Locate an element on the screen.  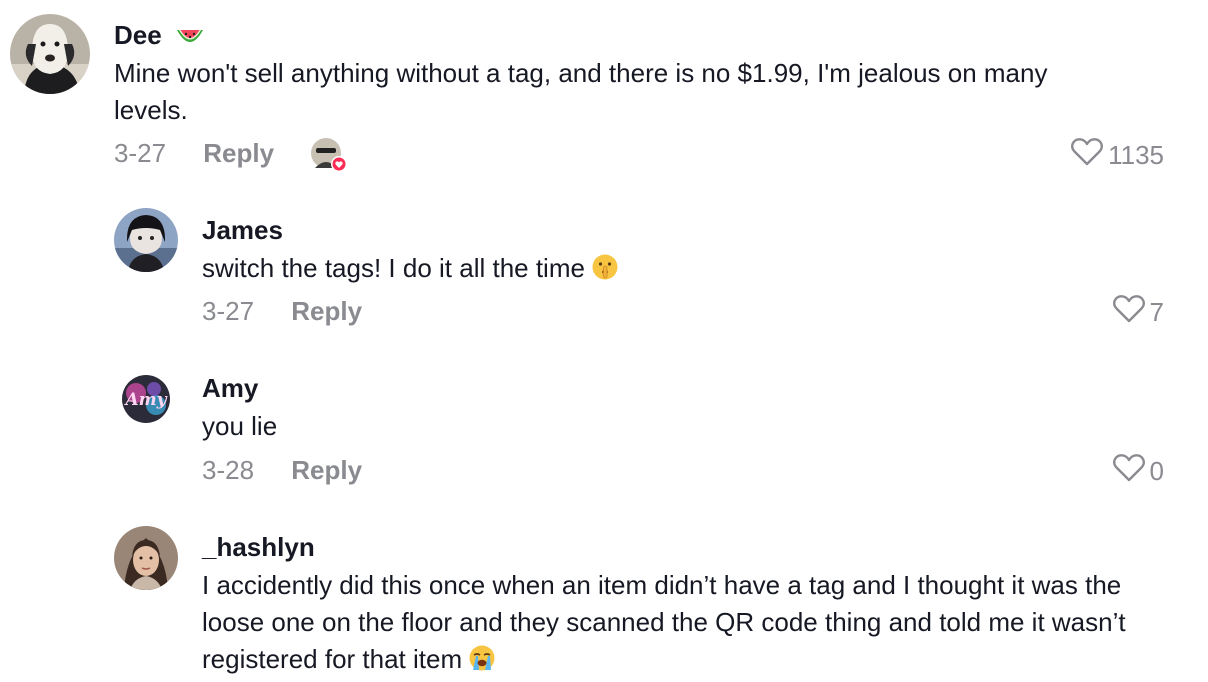
like-count: 1135 is located at coordinates (1136, 155).